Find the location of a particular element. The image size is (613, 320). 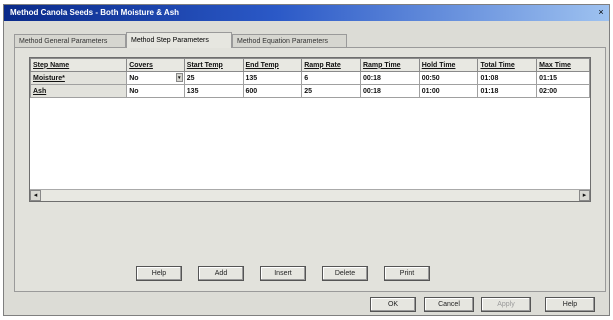

covers-cell: No is located at coordinates (155, 91).